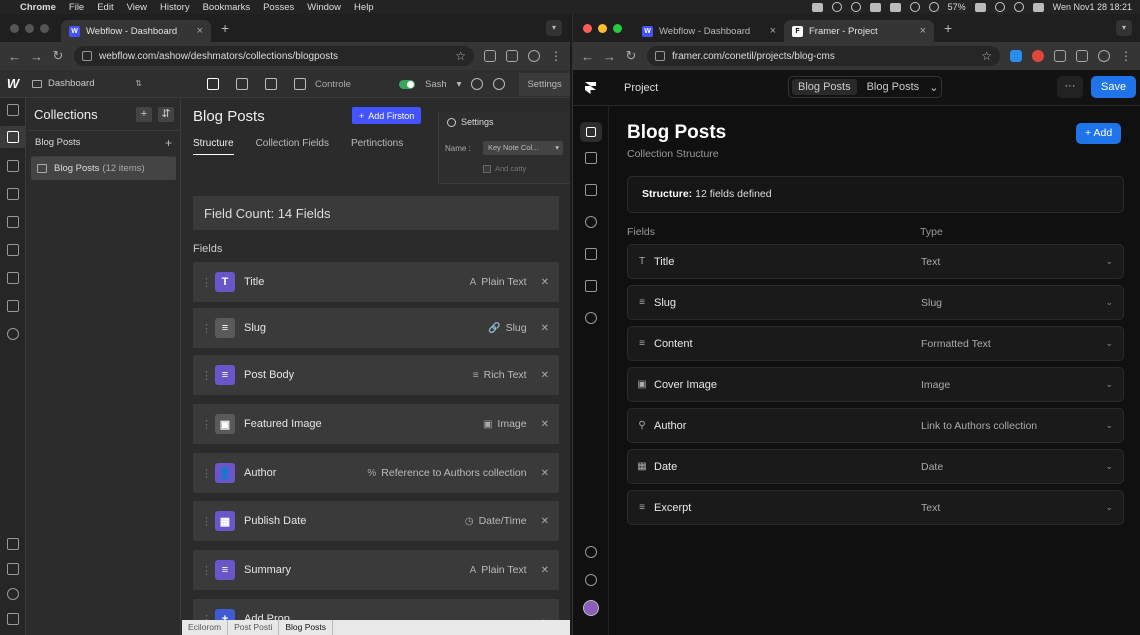 The width and height of the screenshot is (1140, 635). I want to click on reload-icon: ↻, so click(631, 56).